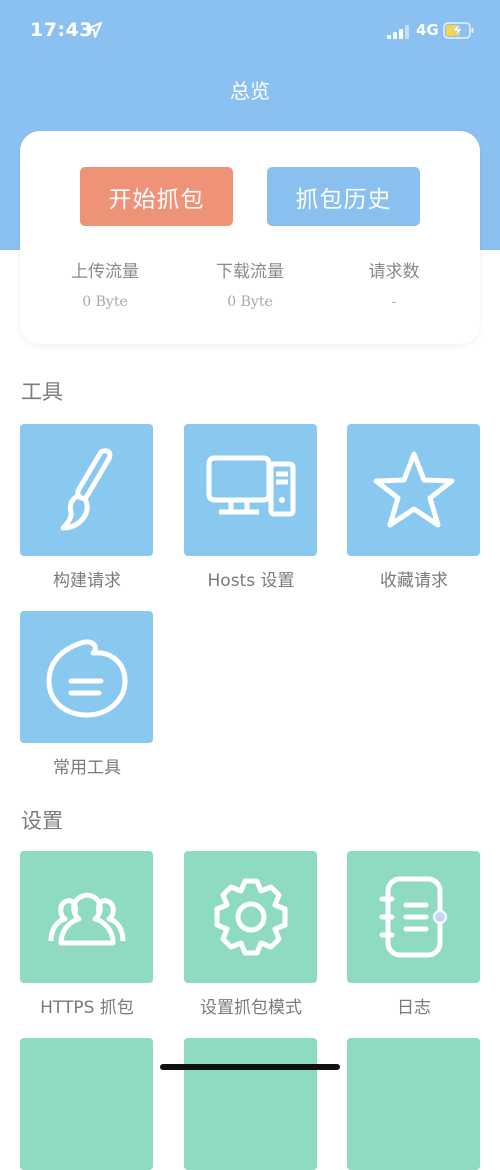 This screenshot has width=500, height=1170. Describe the element at coordinates (414, 1008) in the screenshot. I see `log-label: 日志` at that location.